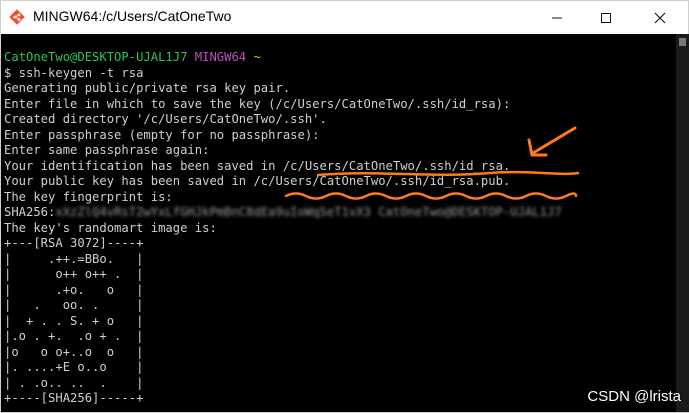 Image resolution: width=689 pixels, height=413 pixels. I want to click on randomart-line: | .++.=BBo. |, so click(74, 258).